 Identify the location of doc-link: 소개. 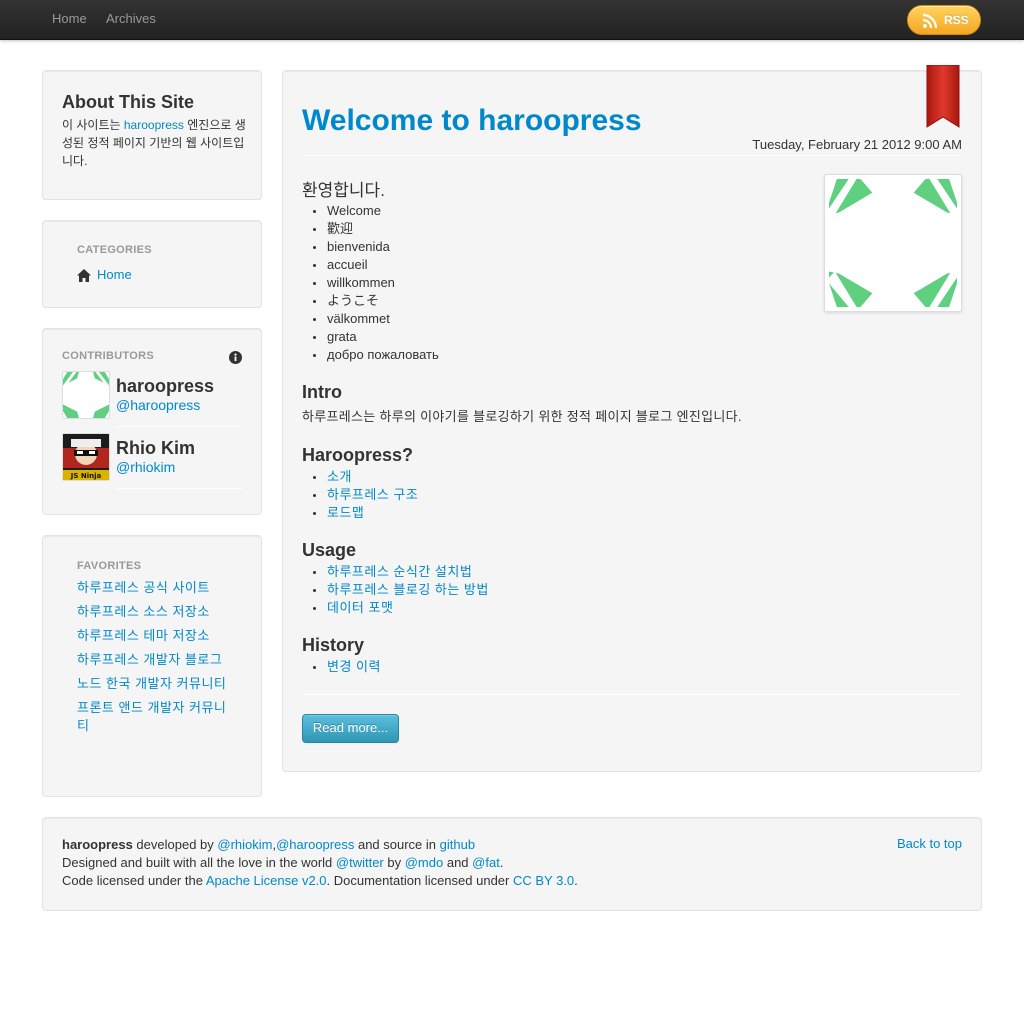
(339, 476).